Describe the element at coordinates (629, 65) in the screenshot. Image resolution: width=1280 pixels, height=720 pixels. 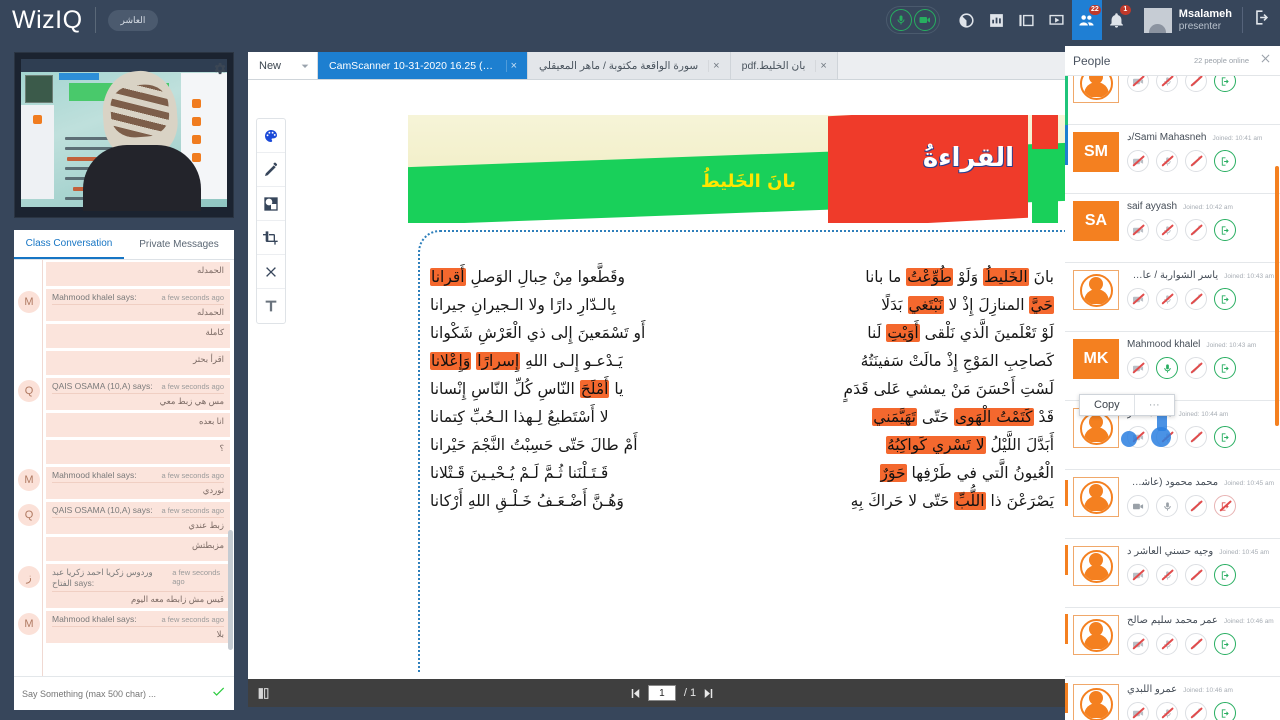
I see `document-tab-2: سورة الواقعة مكتوبة / ماهر المعيقلي ×` at that location.